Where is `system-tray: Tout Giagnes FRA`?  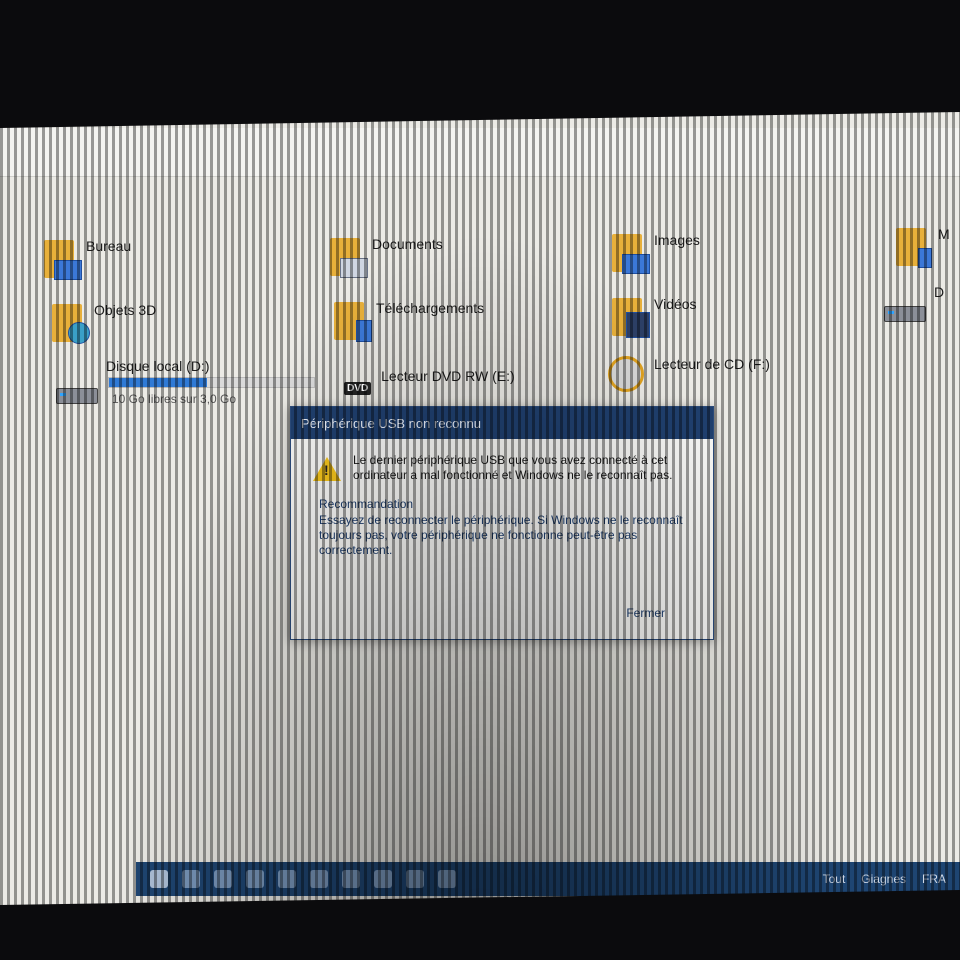 system-tray: Tout Giagnes FRA is located at coordinates (884, 879).